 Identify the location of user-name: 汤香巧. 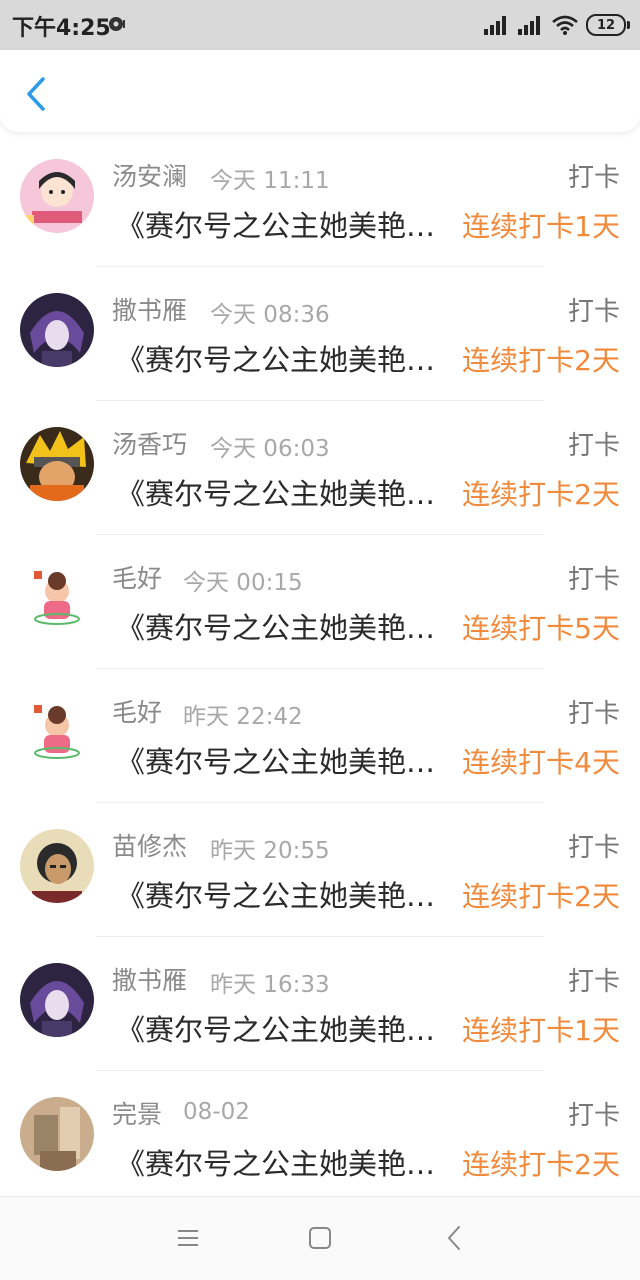
(150, 444).